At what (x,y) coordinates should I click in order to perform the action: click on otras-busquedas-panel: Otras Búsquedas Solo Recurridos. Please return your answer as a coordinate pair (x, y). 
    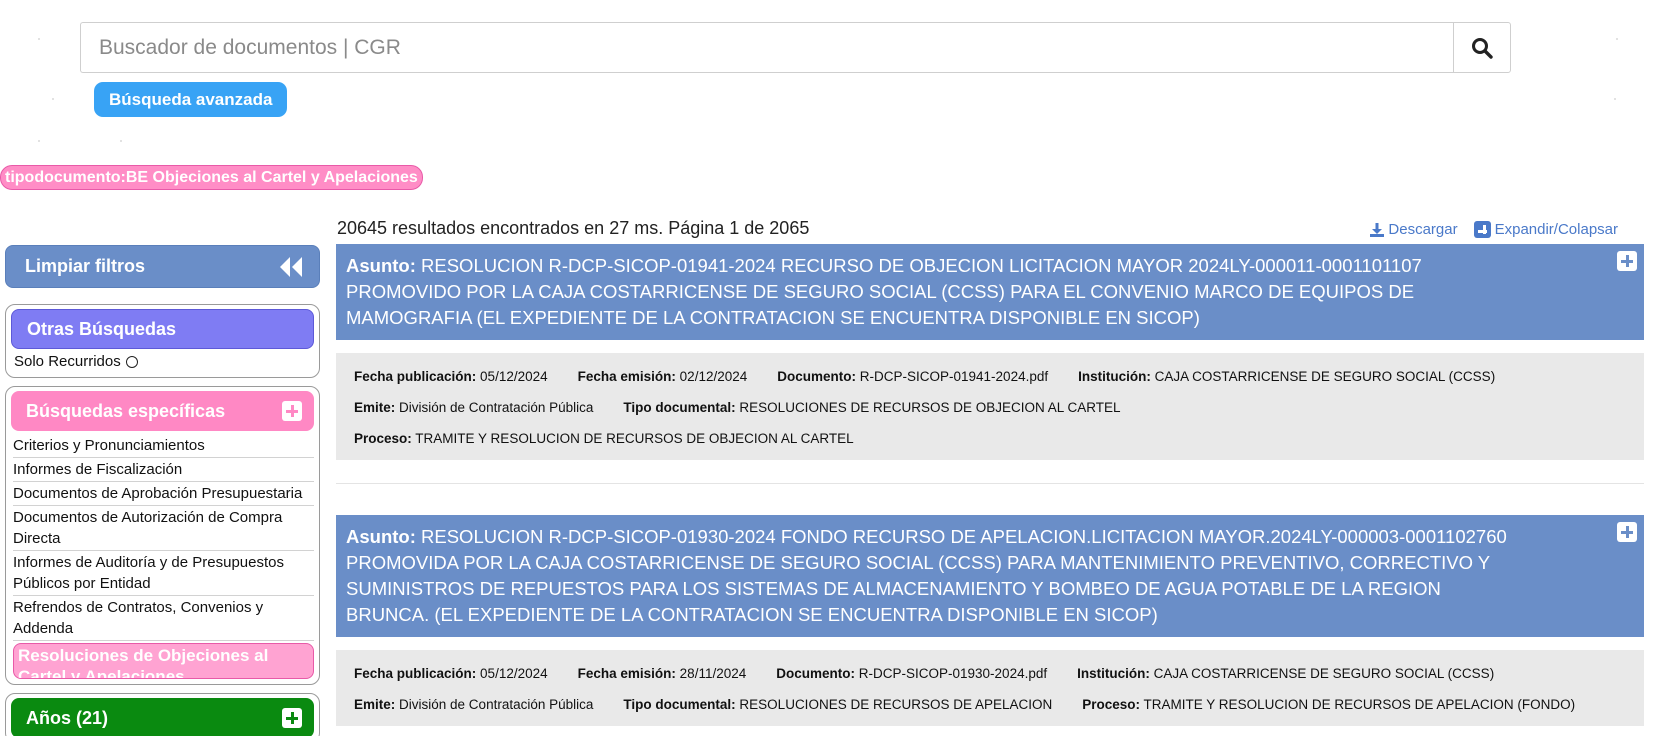
    Looking at the image, I should click on (162, 341).